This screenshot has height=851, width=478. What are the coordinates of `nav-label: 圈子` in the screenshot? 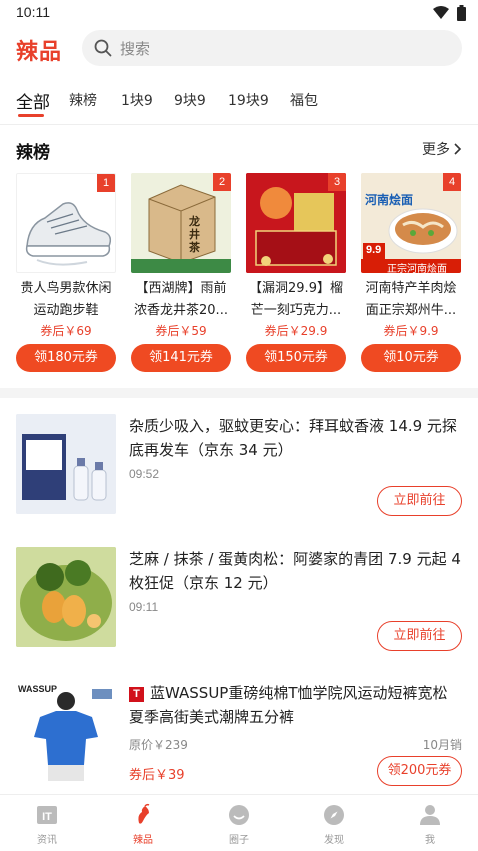 It's located at (239, 840).